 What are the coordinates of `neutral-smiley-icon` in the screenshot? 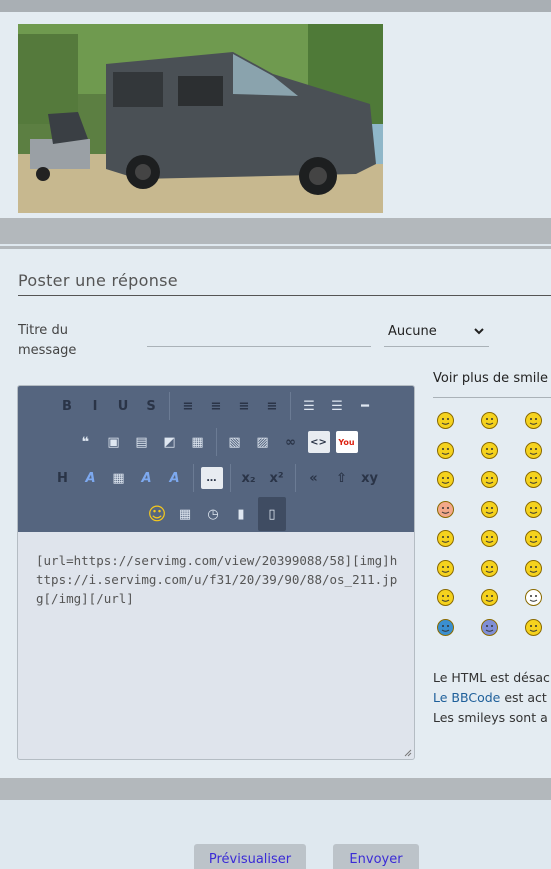 It's located at (489, 538).